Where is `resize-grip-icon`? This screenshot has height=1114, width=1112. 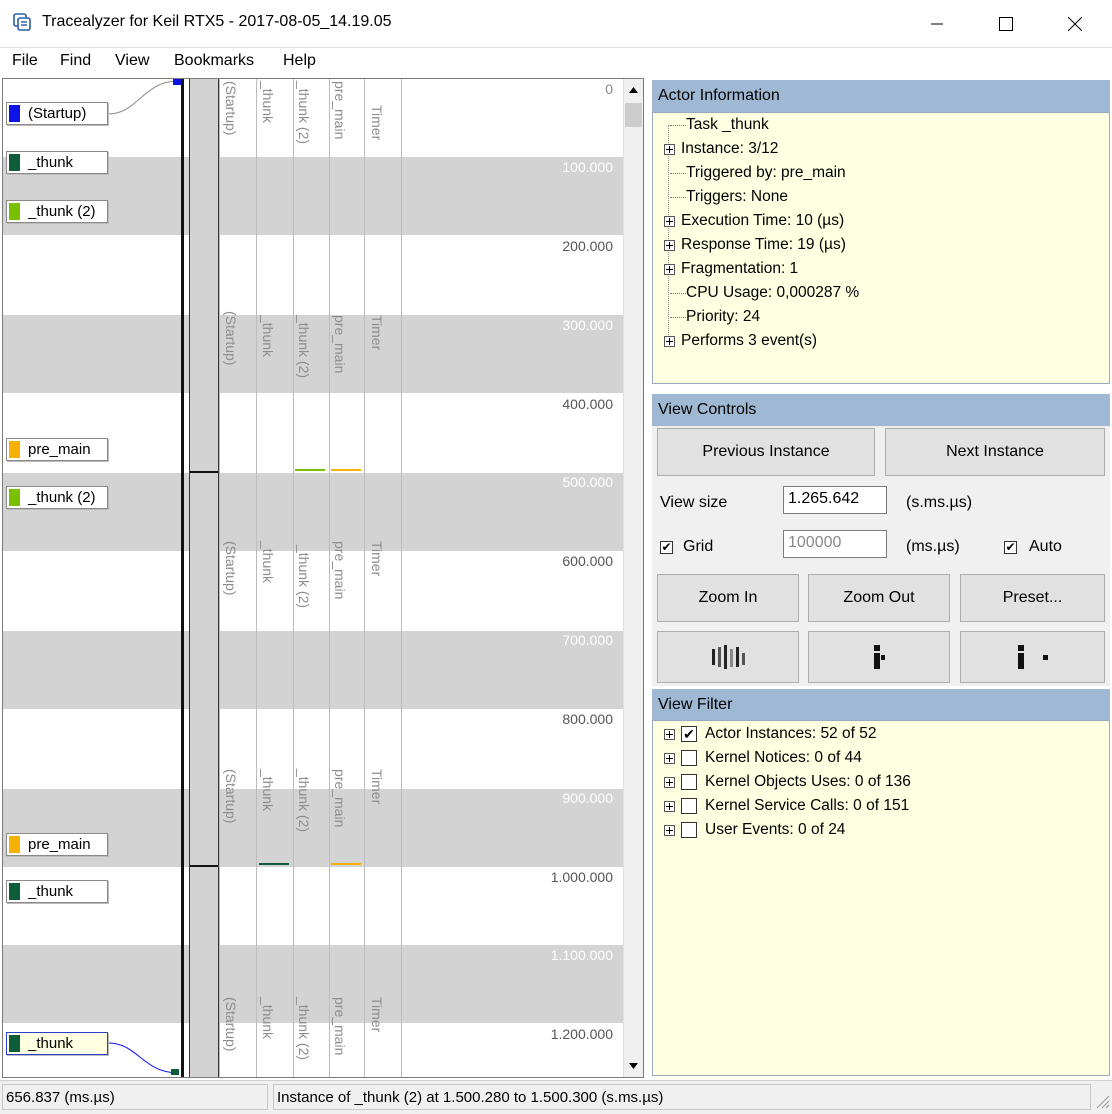 resize-grip-icon is located at coordinates (1102, 1101).